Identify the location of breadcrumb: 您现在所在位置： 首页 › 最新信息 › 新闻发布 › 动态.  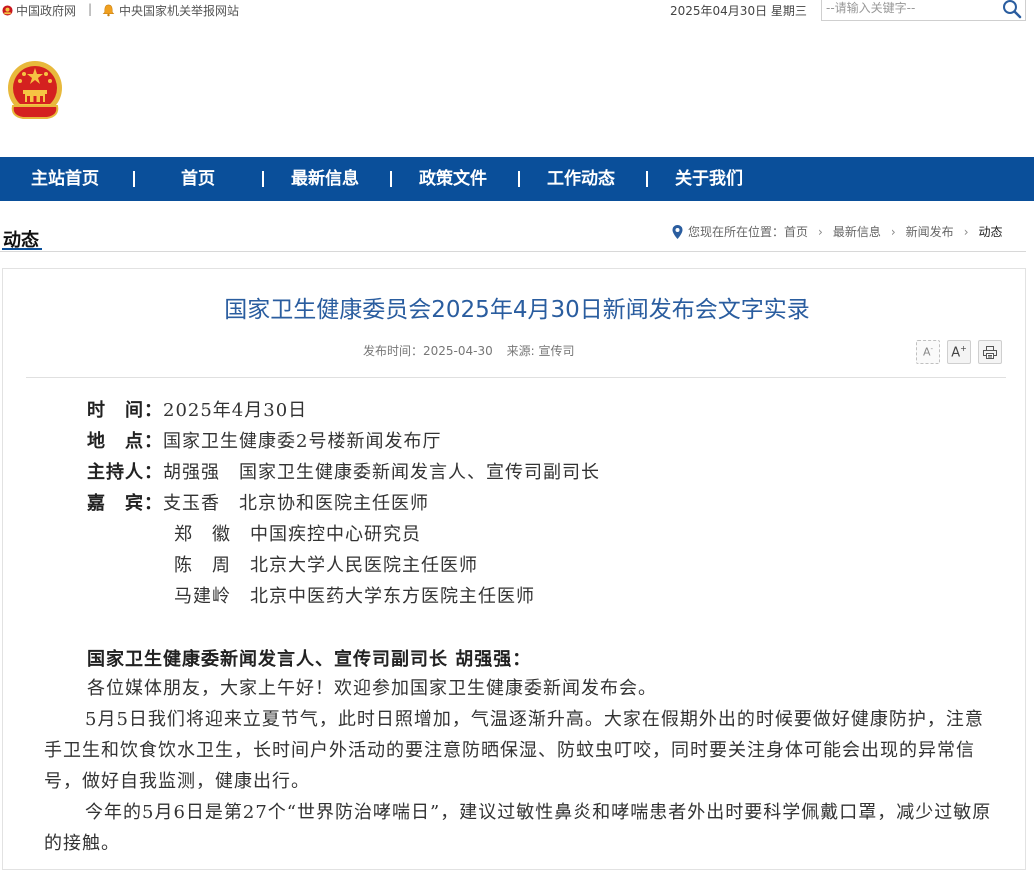
(837, 231).